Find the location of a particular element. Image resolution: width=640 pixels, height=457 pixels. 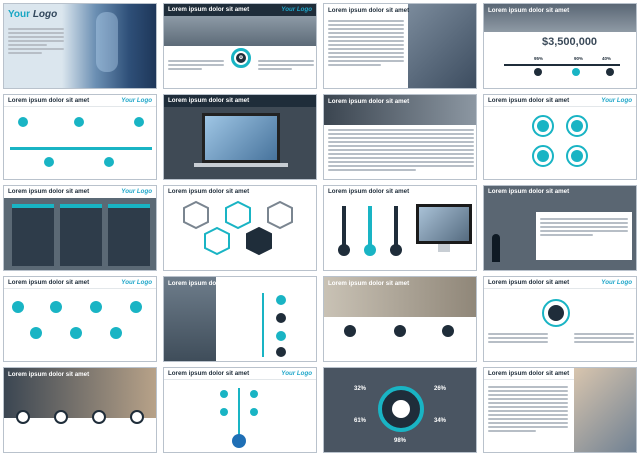

slide-thumbnail-11: Lorem ipsum dolor sit amet is located at coordinates (400, 228).